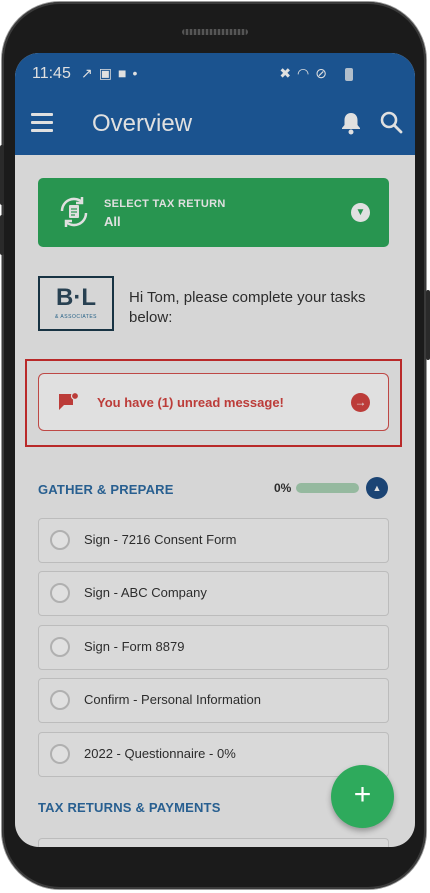 This screenshot has height=893, width=430. I want to click on select-tax-return-value: All, so click(112, 221).